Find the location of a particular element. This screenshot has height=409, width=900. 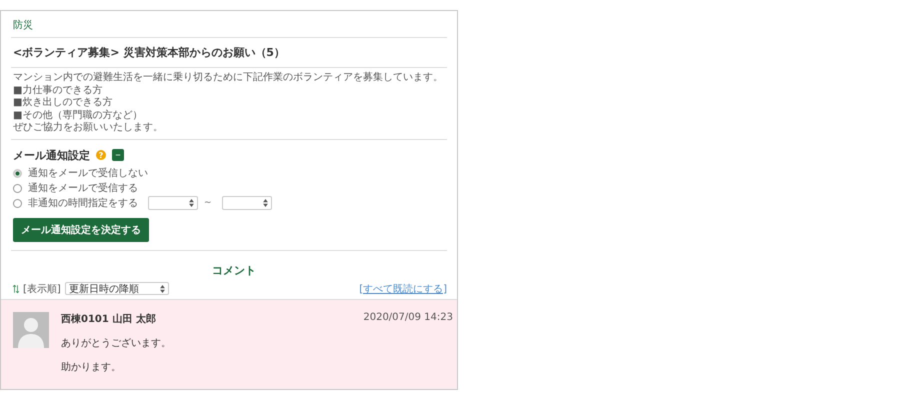

mark-all-read-link: [すべて既読にする] is located at coordinates (403, 289).